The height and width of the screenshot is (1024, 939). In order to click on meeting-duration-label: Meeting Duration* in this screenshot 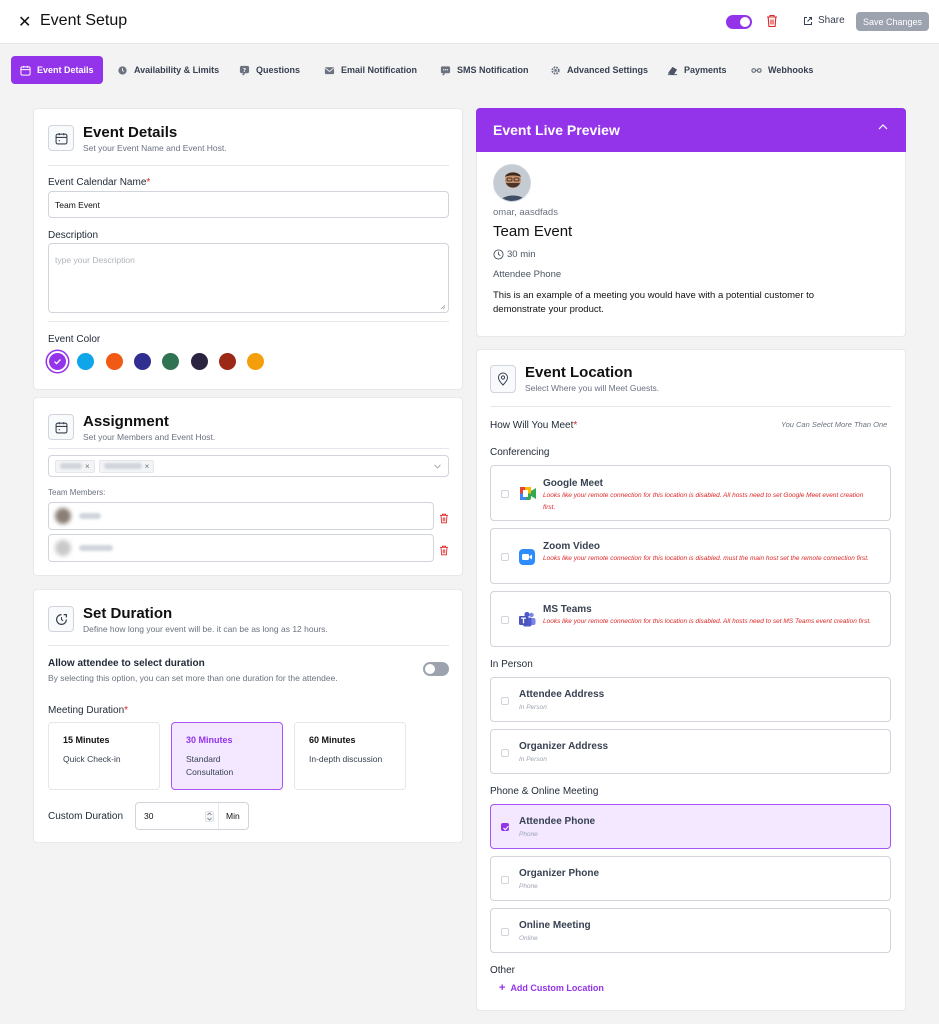, I will do `click(88, 710)`.